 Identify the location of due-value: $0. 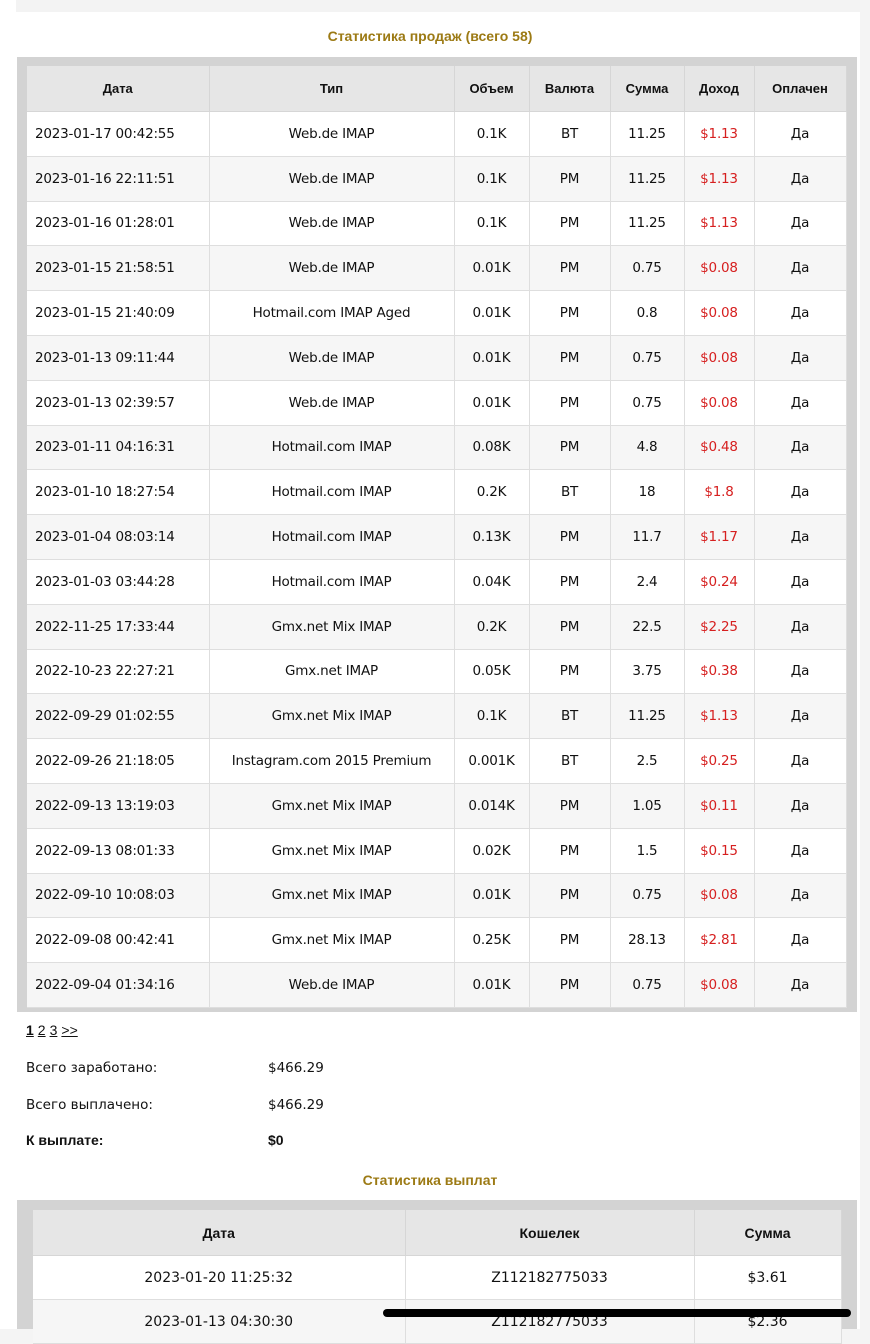
(276, 1140).